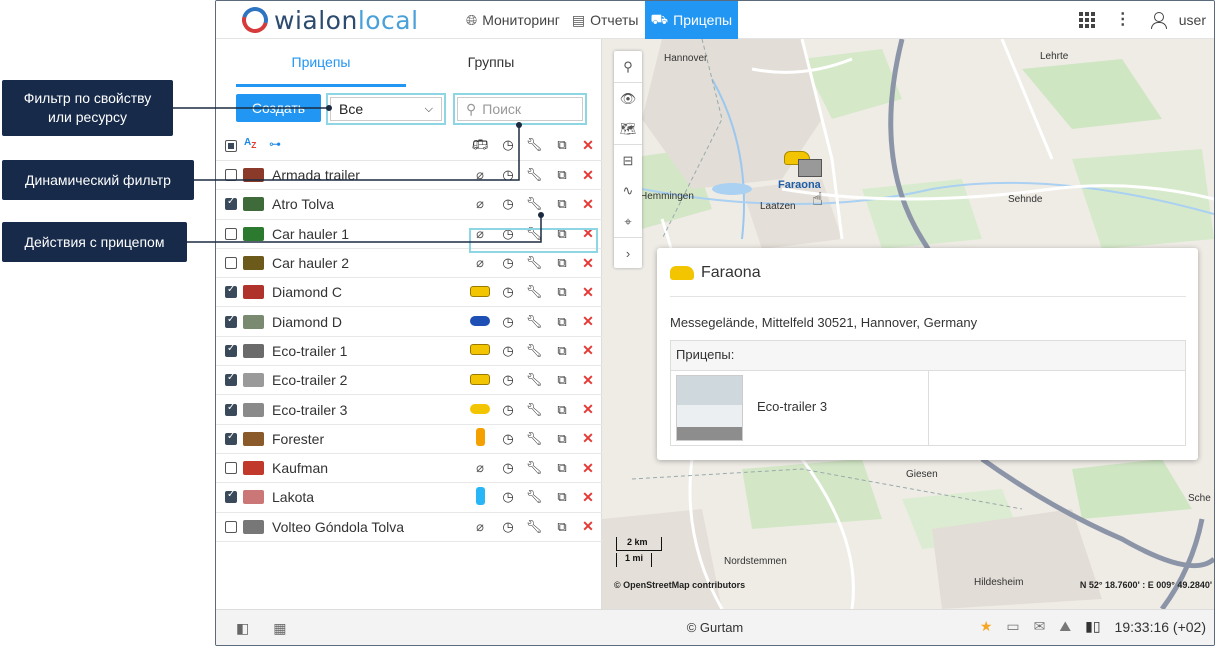 The height and width of the screenshot is (646, 1215). I want to click on messages-icon: ✉︎, so click(1040, 626).